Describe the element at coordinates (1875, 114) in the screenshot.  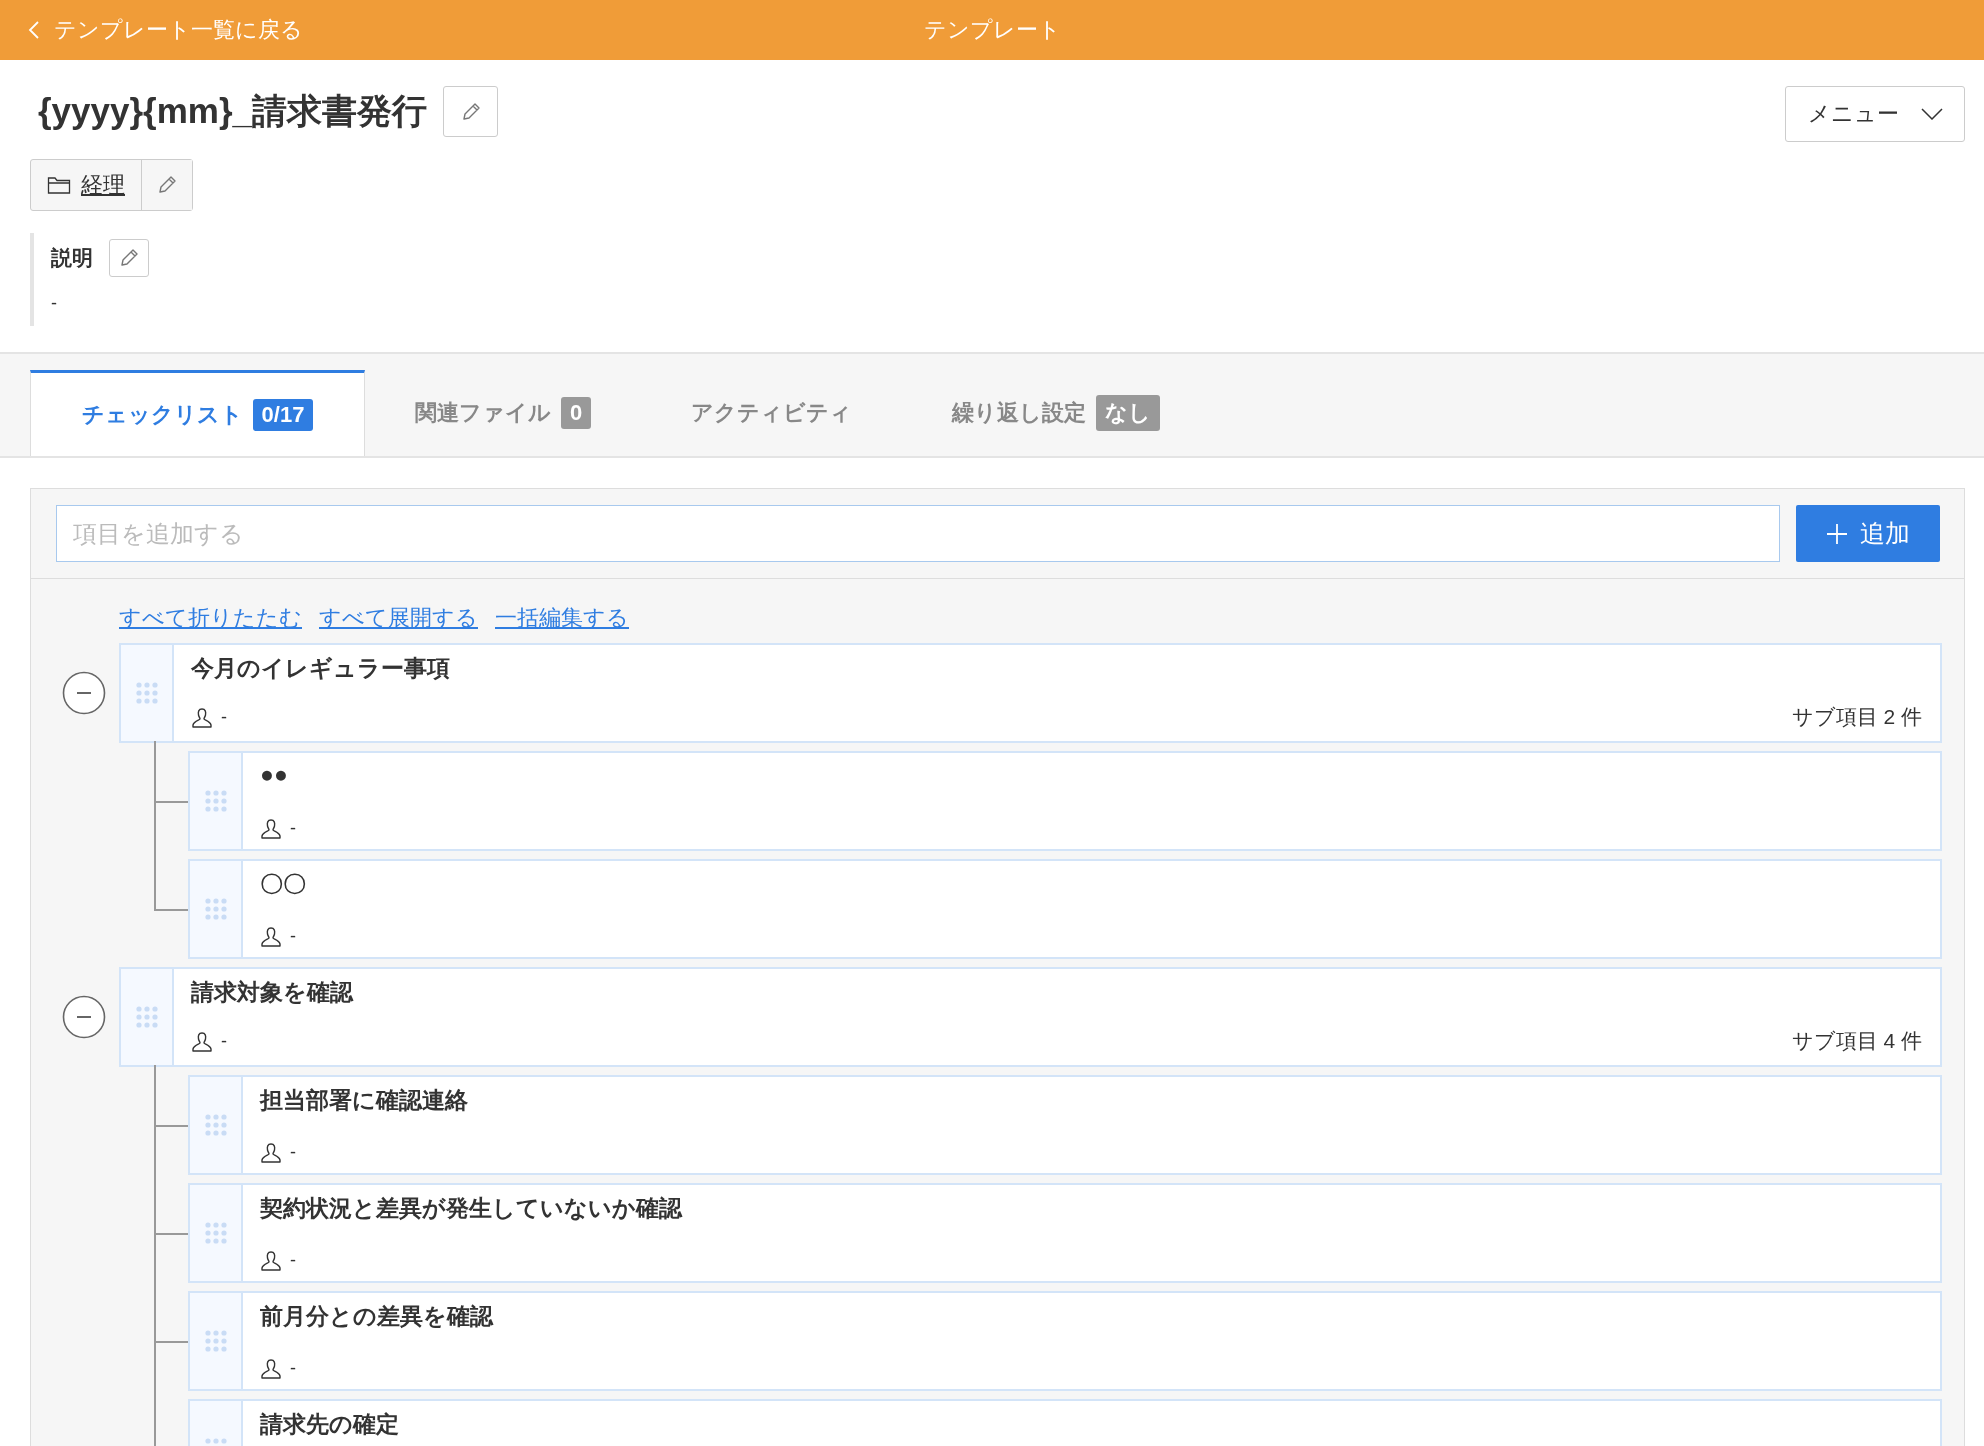
I see `menu-button: メニュー` at that location.